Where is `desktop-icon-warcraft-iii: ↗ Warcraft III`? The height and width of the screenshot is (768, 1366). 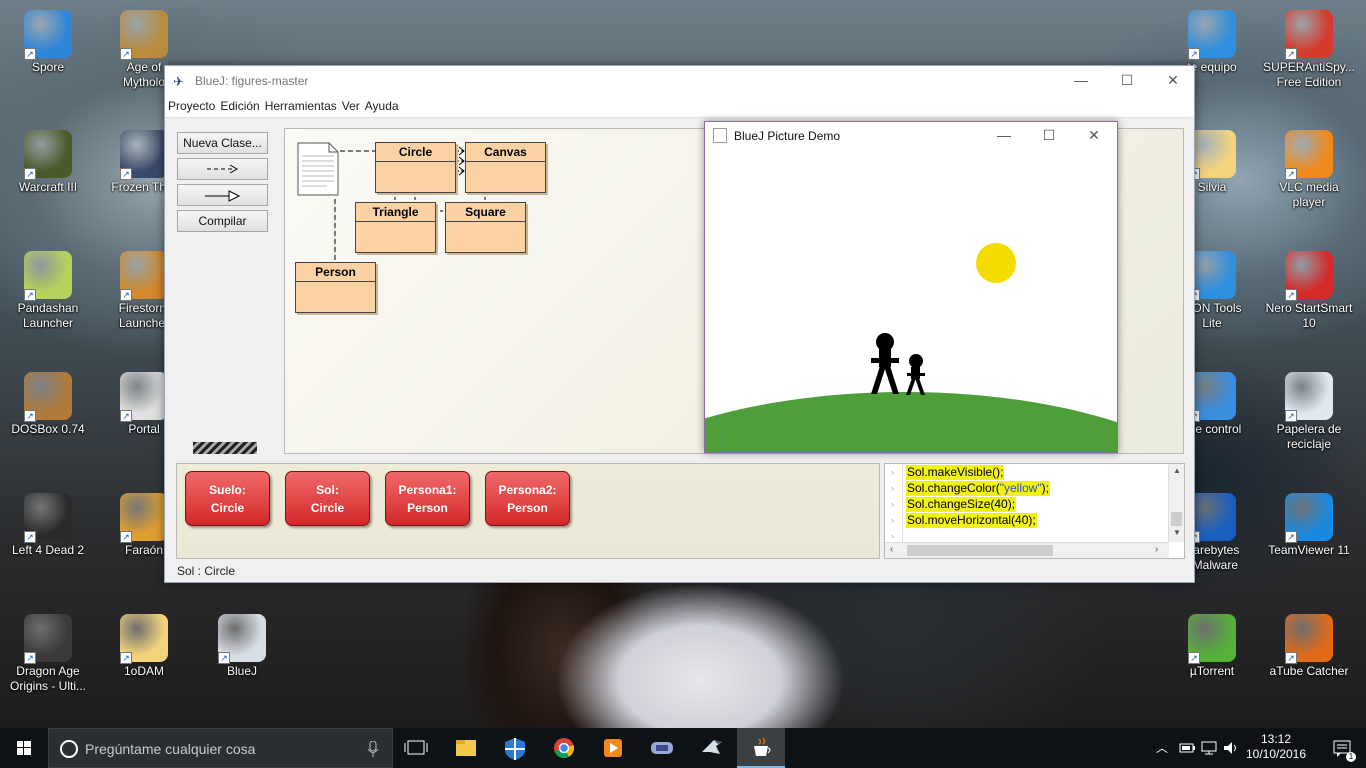 desktop-icon-warcraft-iii: ↗ Warcraft III is located at coordinates (48, 159).